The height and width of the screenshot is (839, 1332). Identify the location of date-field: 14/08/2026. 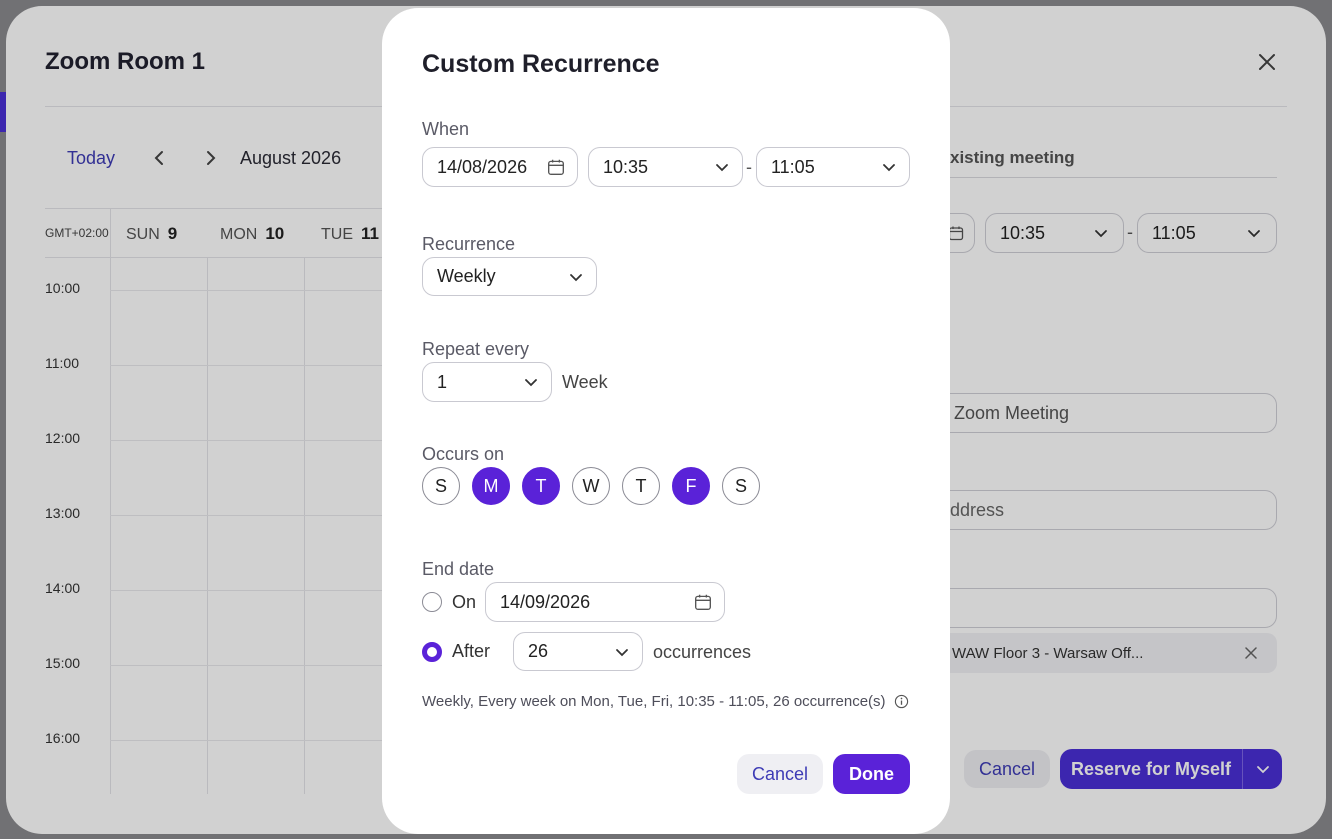
(500, 167).